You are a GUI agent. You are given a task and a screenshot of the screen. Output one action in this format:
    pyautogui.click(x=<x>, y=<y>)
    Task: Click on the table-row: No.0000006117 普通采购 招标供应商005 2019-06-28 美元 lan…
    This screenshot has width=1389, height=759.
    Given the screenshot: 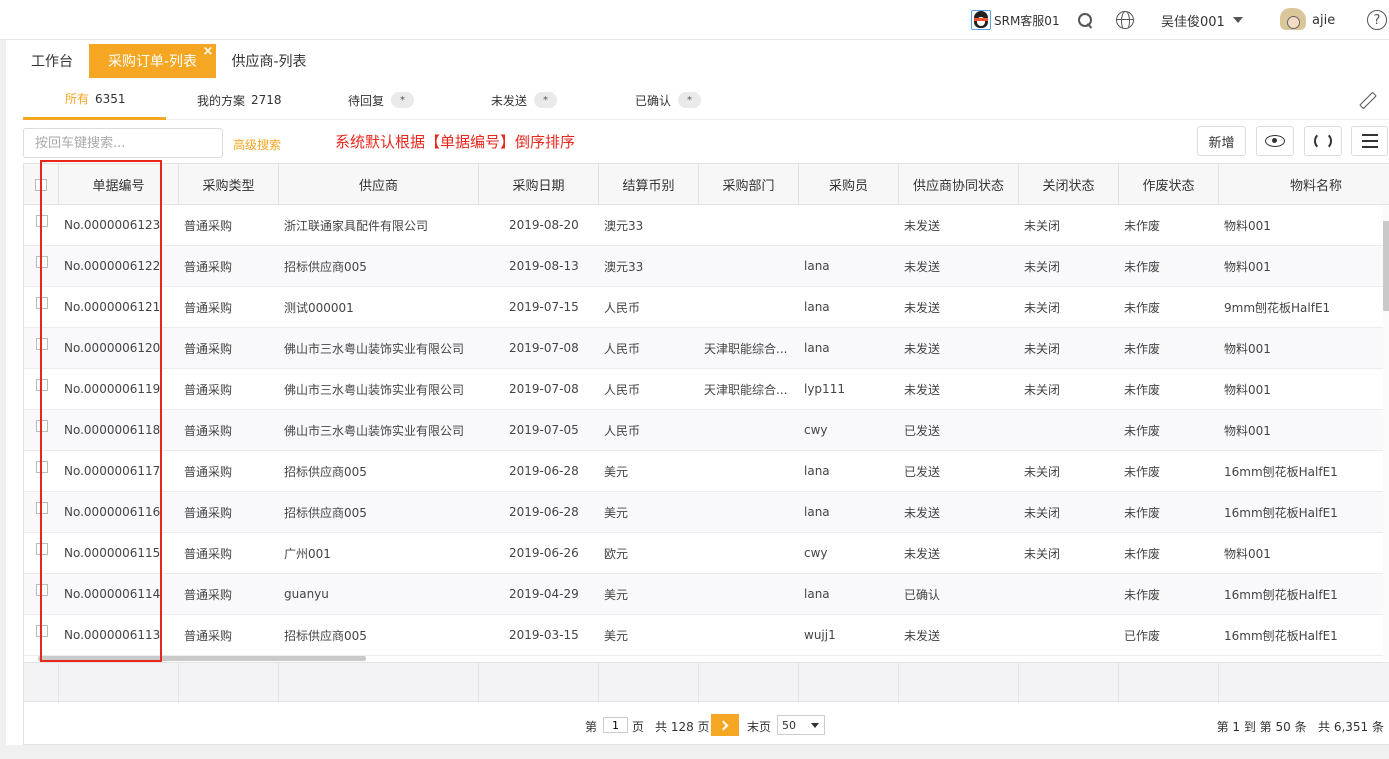 What is the action you would take?
    pyautogui.click(x=704, y=471)
    